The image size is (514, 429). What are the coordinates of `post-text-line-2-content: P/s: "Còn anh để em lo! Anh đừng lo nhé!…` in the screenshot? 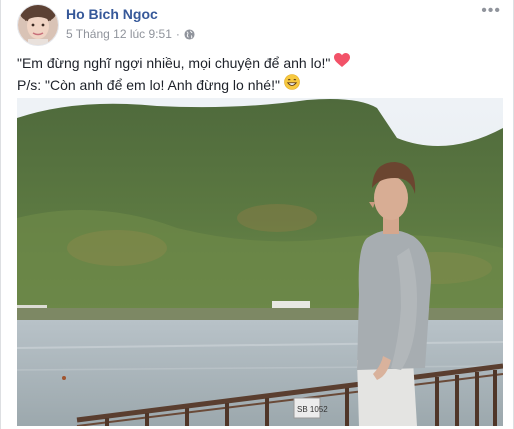 It's located at (148, 85).